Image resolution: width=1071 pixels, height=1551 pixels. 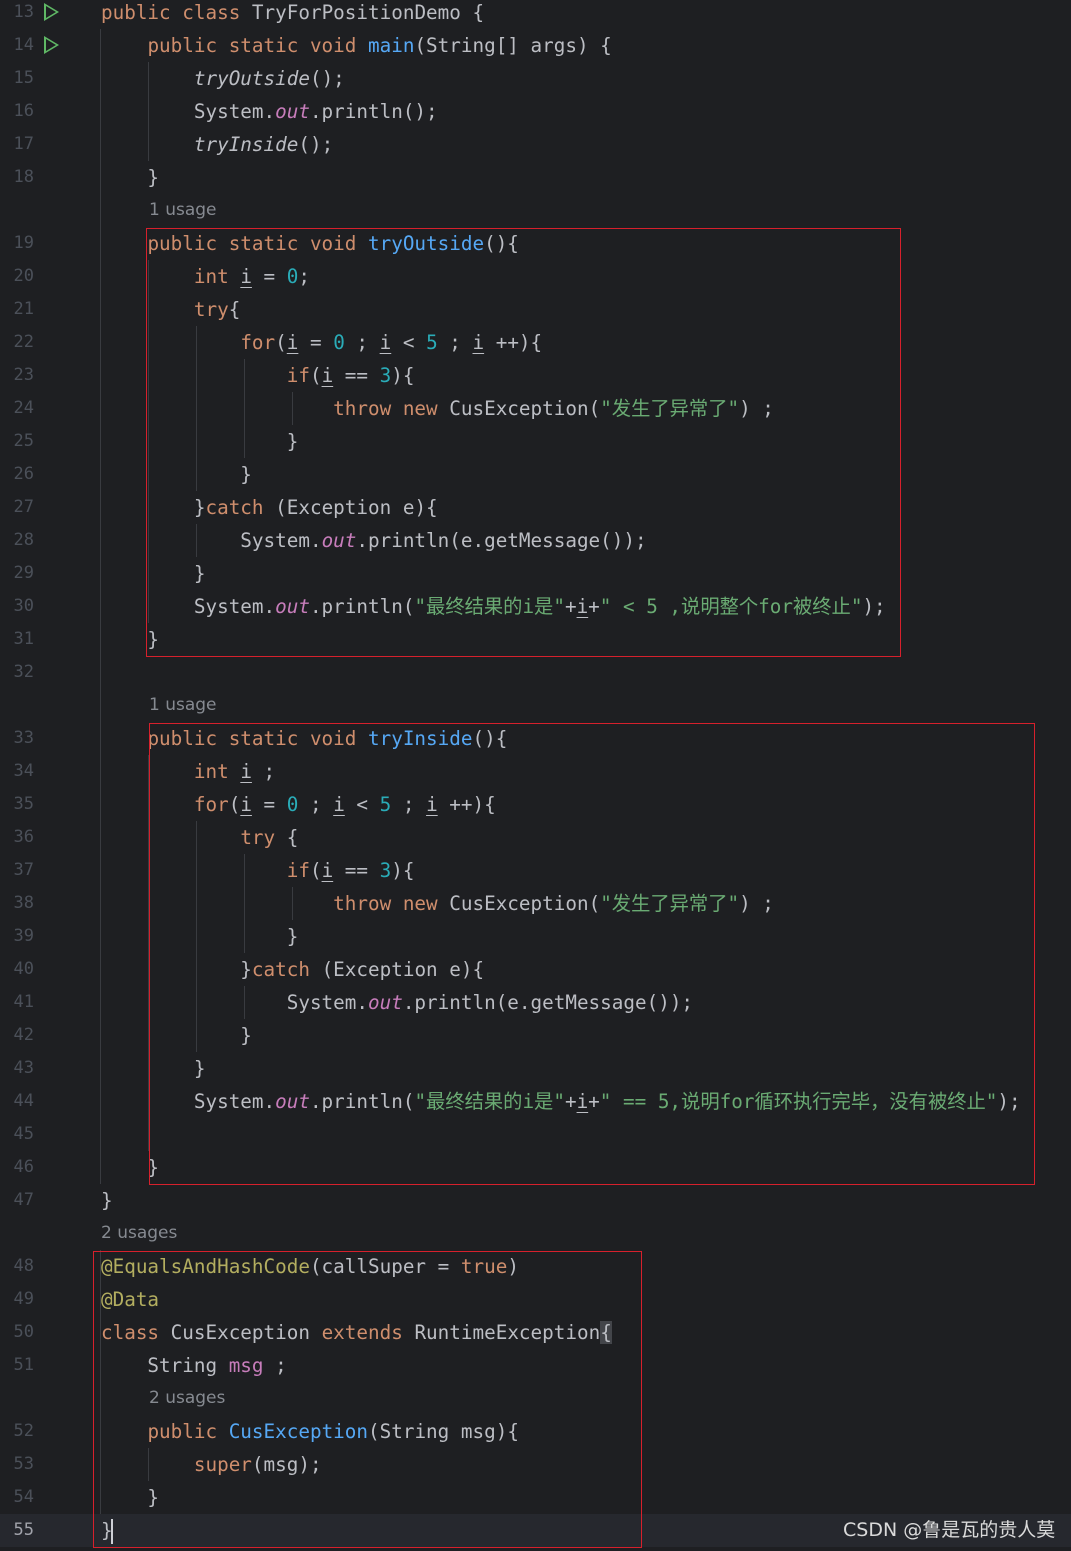 What do you see at coordinates (17, 540) in the screenshot?
I see `line-number: 28` at bounding box center [17, 540].